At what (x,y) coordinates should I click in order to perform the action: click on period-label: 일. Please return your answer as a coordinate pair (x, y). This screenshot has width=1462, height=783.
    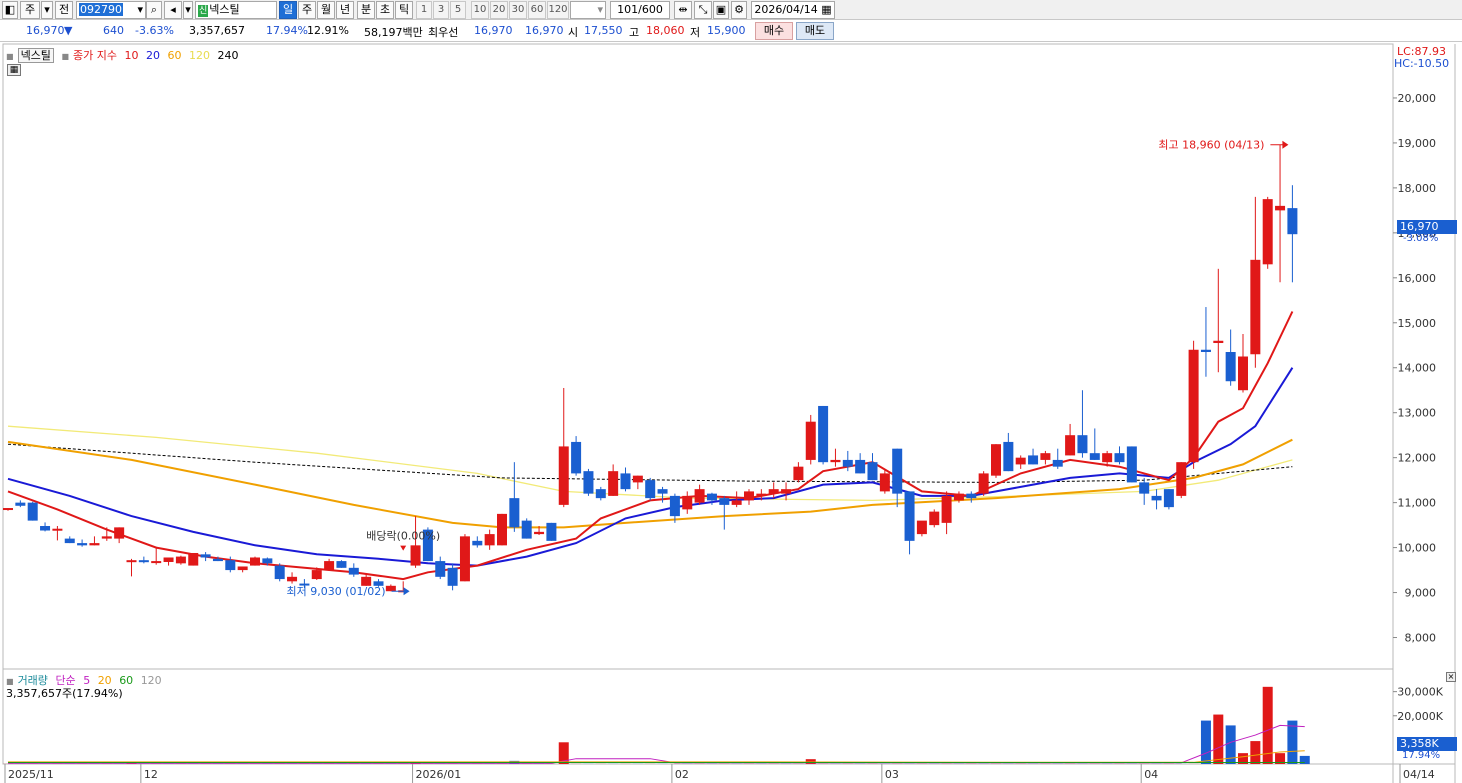
    Looking at the image, I should click on (288, 9).